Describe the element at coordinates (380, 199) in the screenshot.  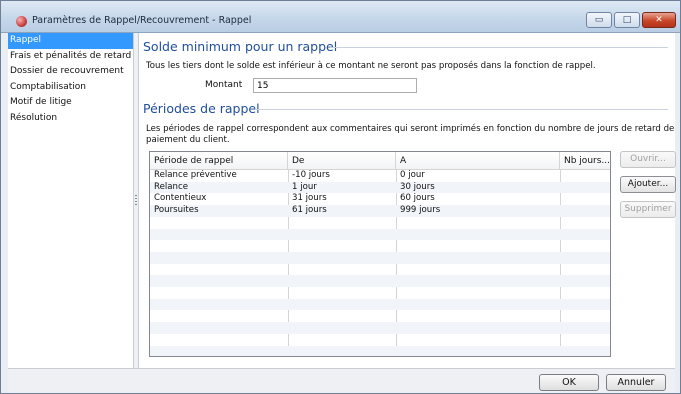
I see `table-row: Contentieux 31 jours 60 jours` at that location.